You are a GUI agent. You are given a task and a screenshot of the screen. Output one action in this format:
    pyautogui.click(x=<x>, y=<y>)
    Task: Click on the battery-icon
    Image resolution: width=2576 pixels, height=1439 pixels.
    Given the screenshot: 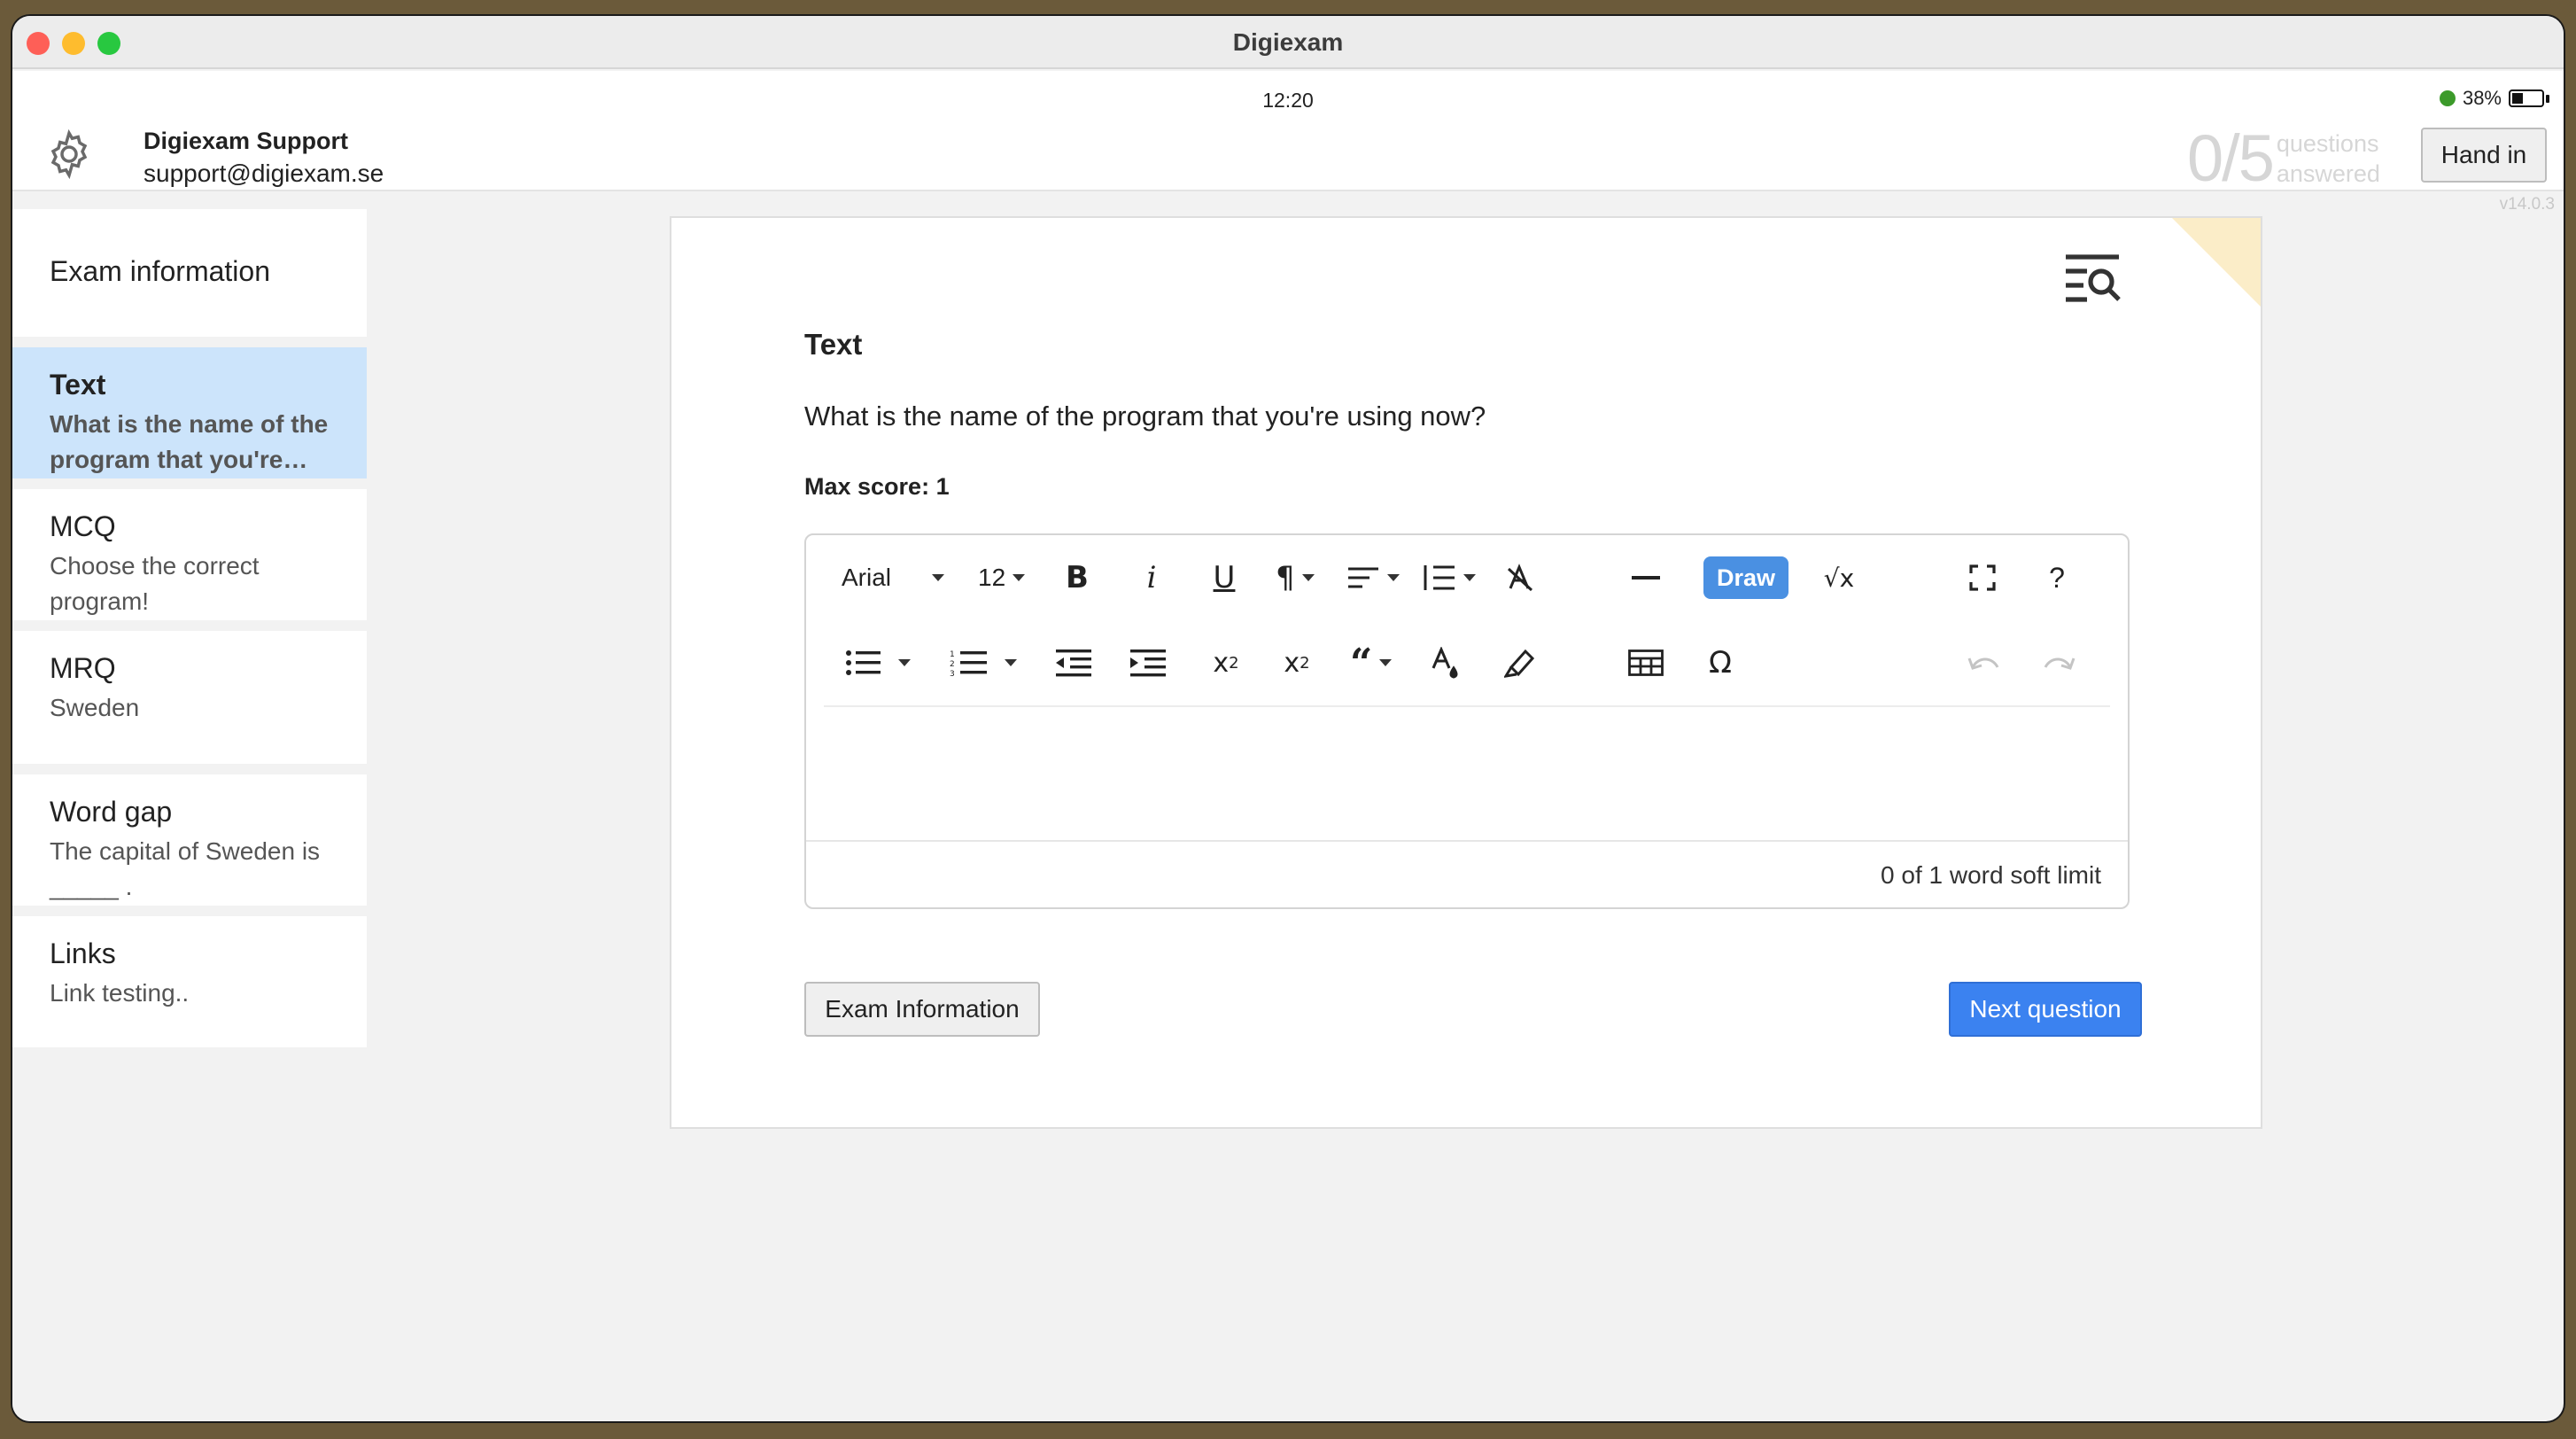 What is the action you would take?
    pyautogui.click(x=2526, y=98)
    